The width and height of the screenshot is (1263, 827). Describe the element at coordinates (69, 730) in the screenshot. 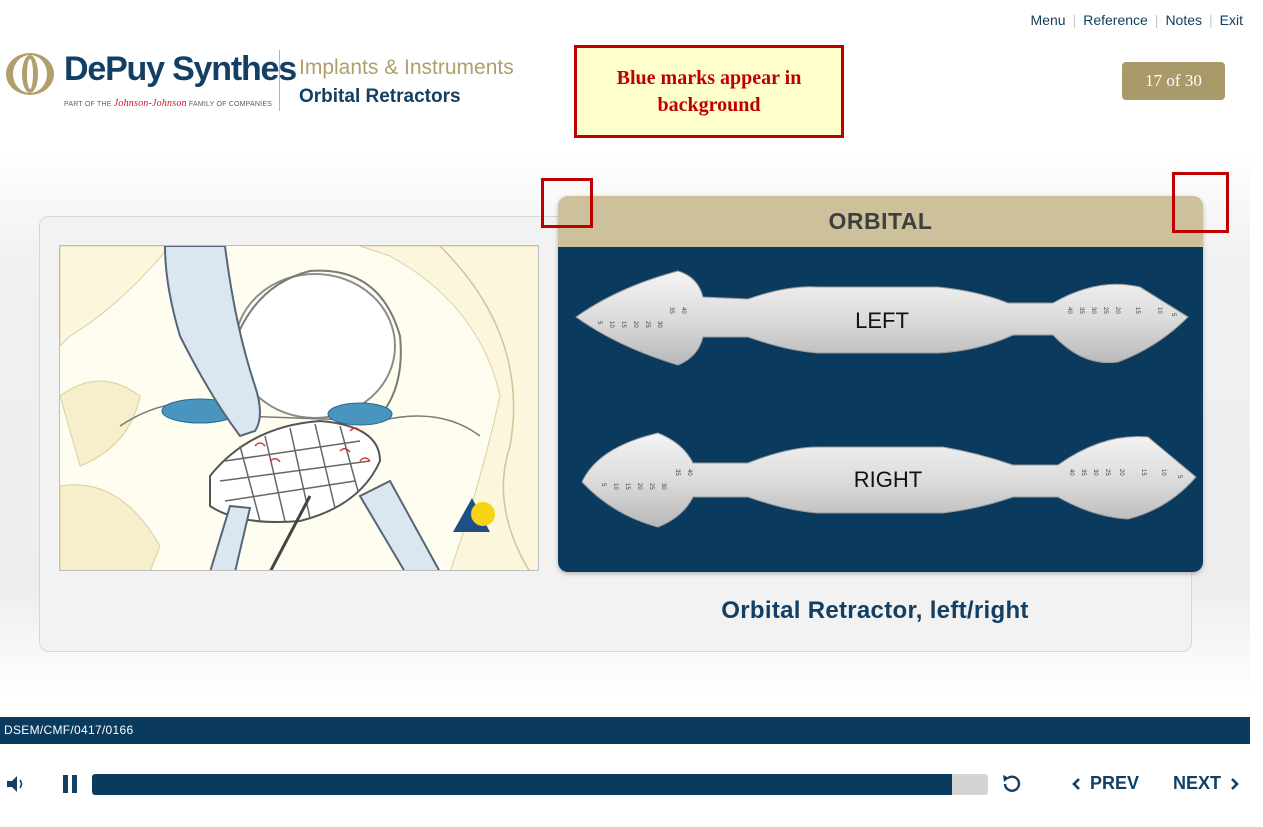

I see `document-code: DSEM/CMF/0417/0166` at that location.